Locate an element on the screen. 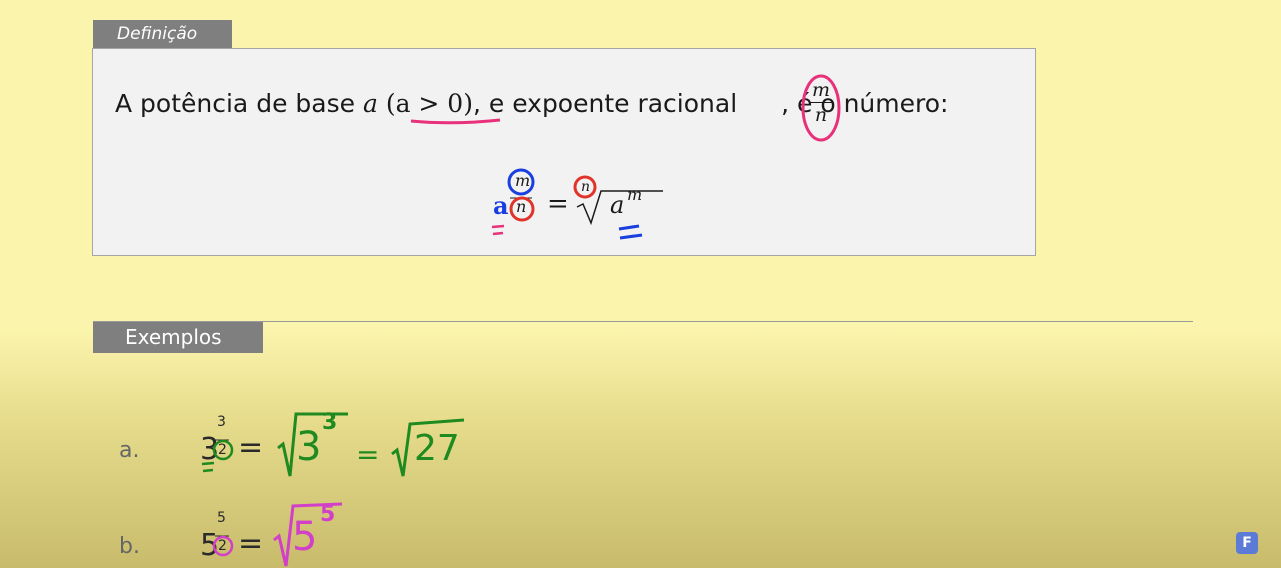  circle-root-index is located at coordinates (585, 187).